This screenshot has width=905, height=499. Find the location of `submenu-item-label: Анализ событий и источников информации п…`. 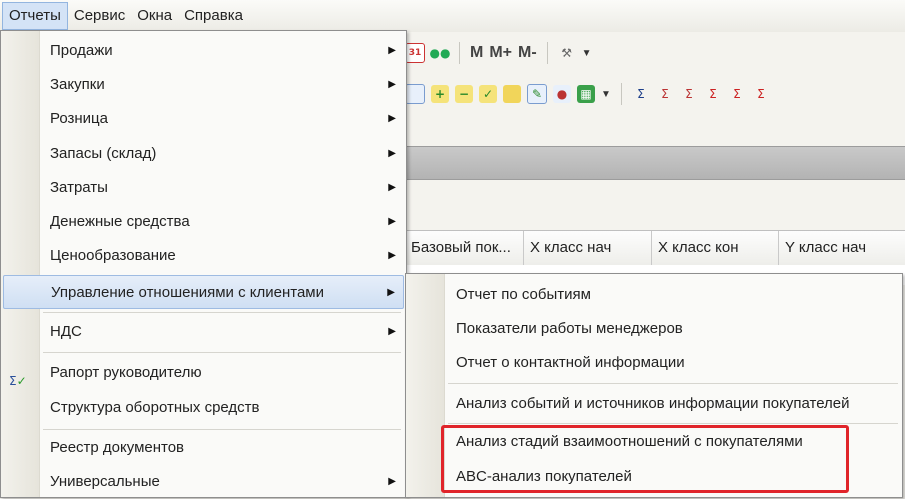

submenu-item-label: Анализ событий и источников информации п… is located at coordinates (653, 403).